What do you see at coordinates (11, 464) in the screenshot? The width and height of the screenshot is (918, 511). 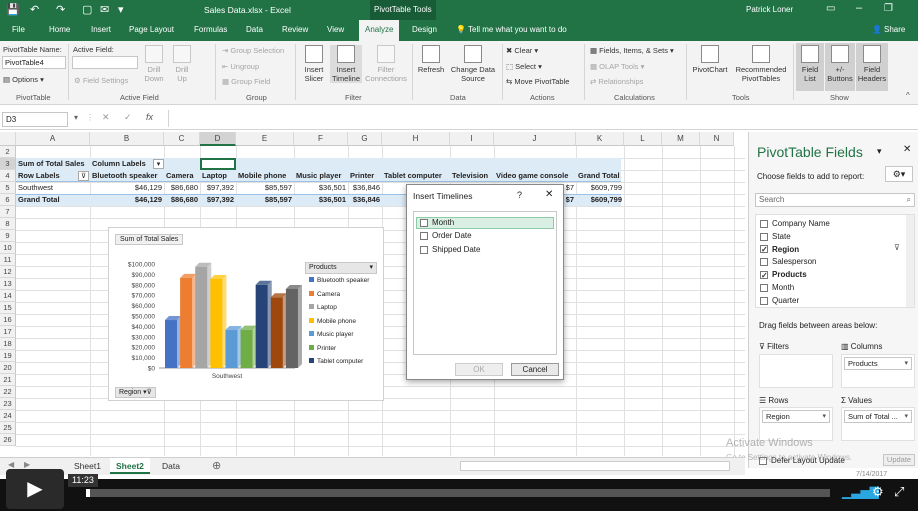 I see `prev-sheet-icon: ◀` at bounding box center [11, 464].